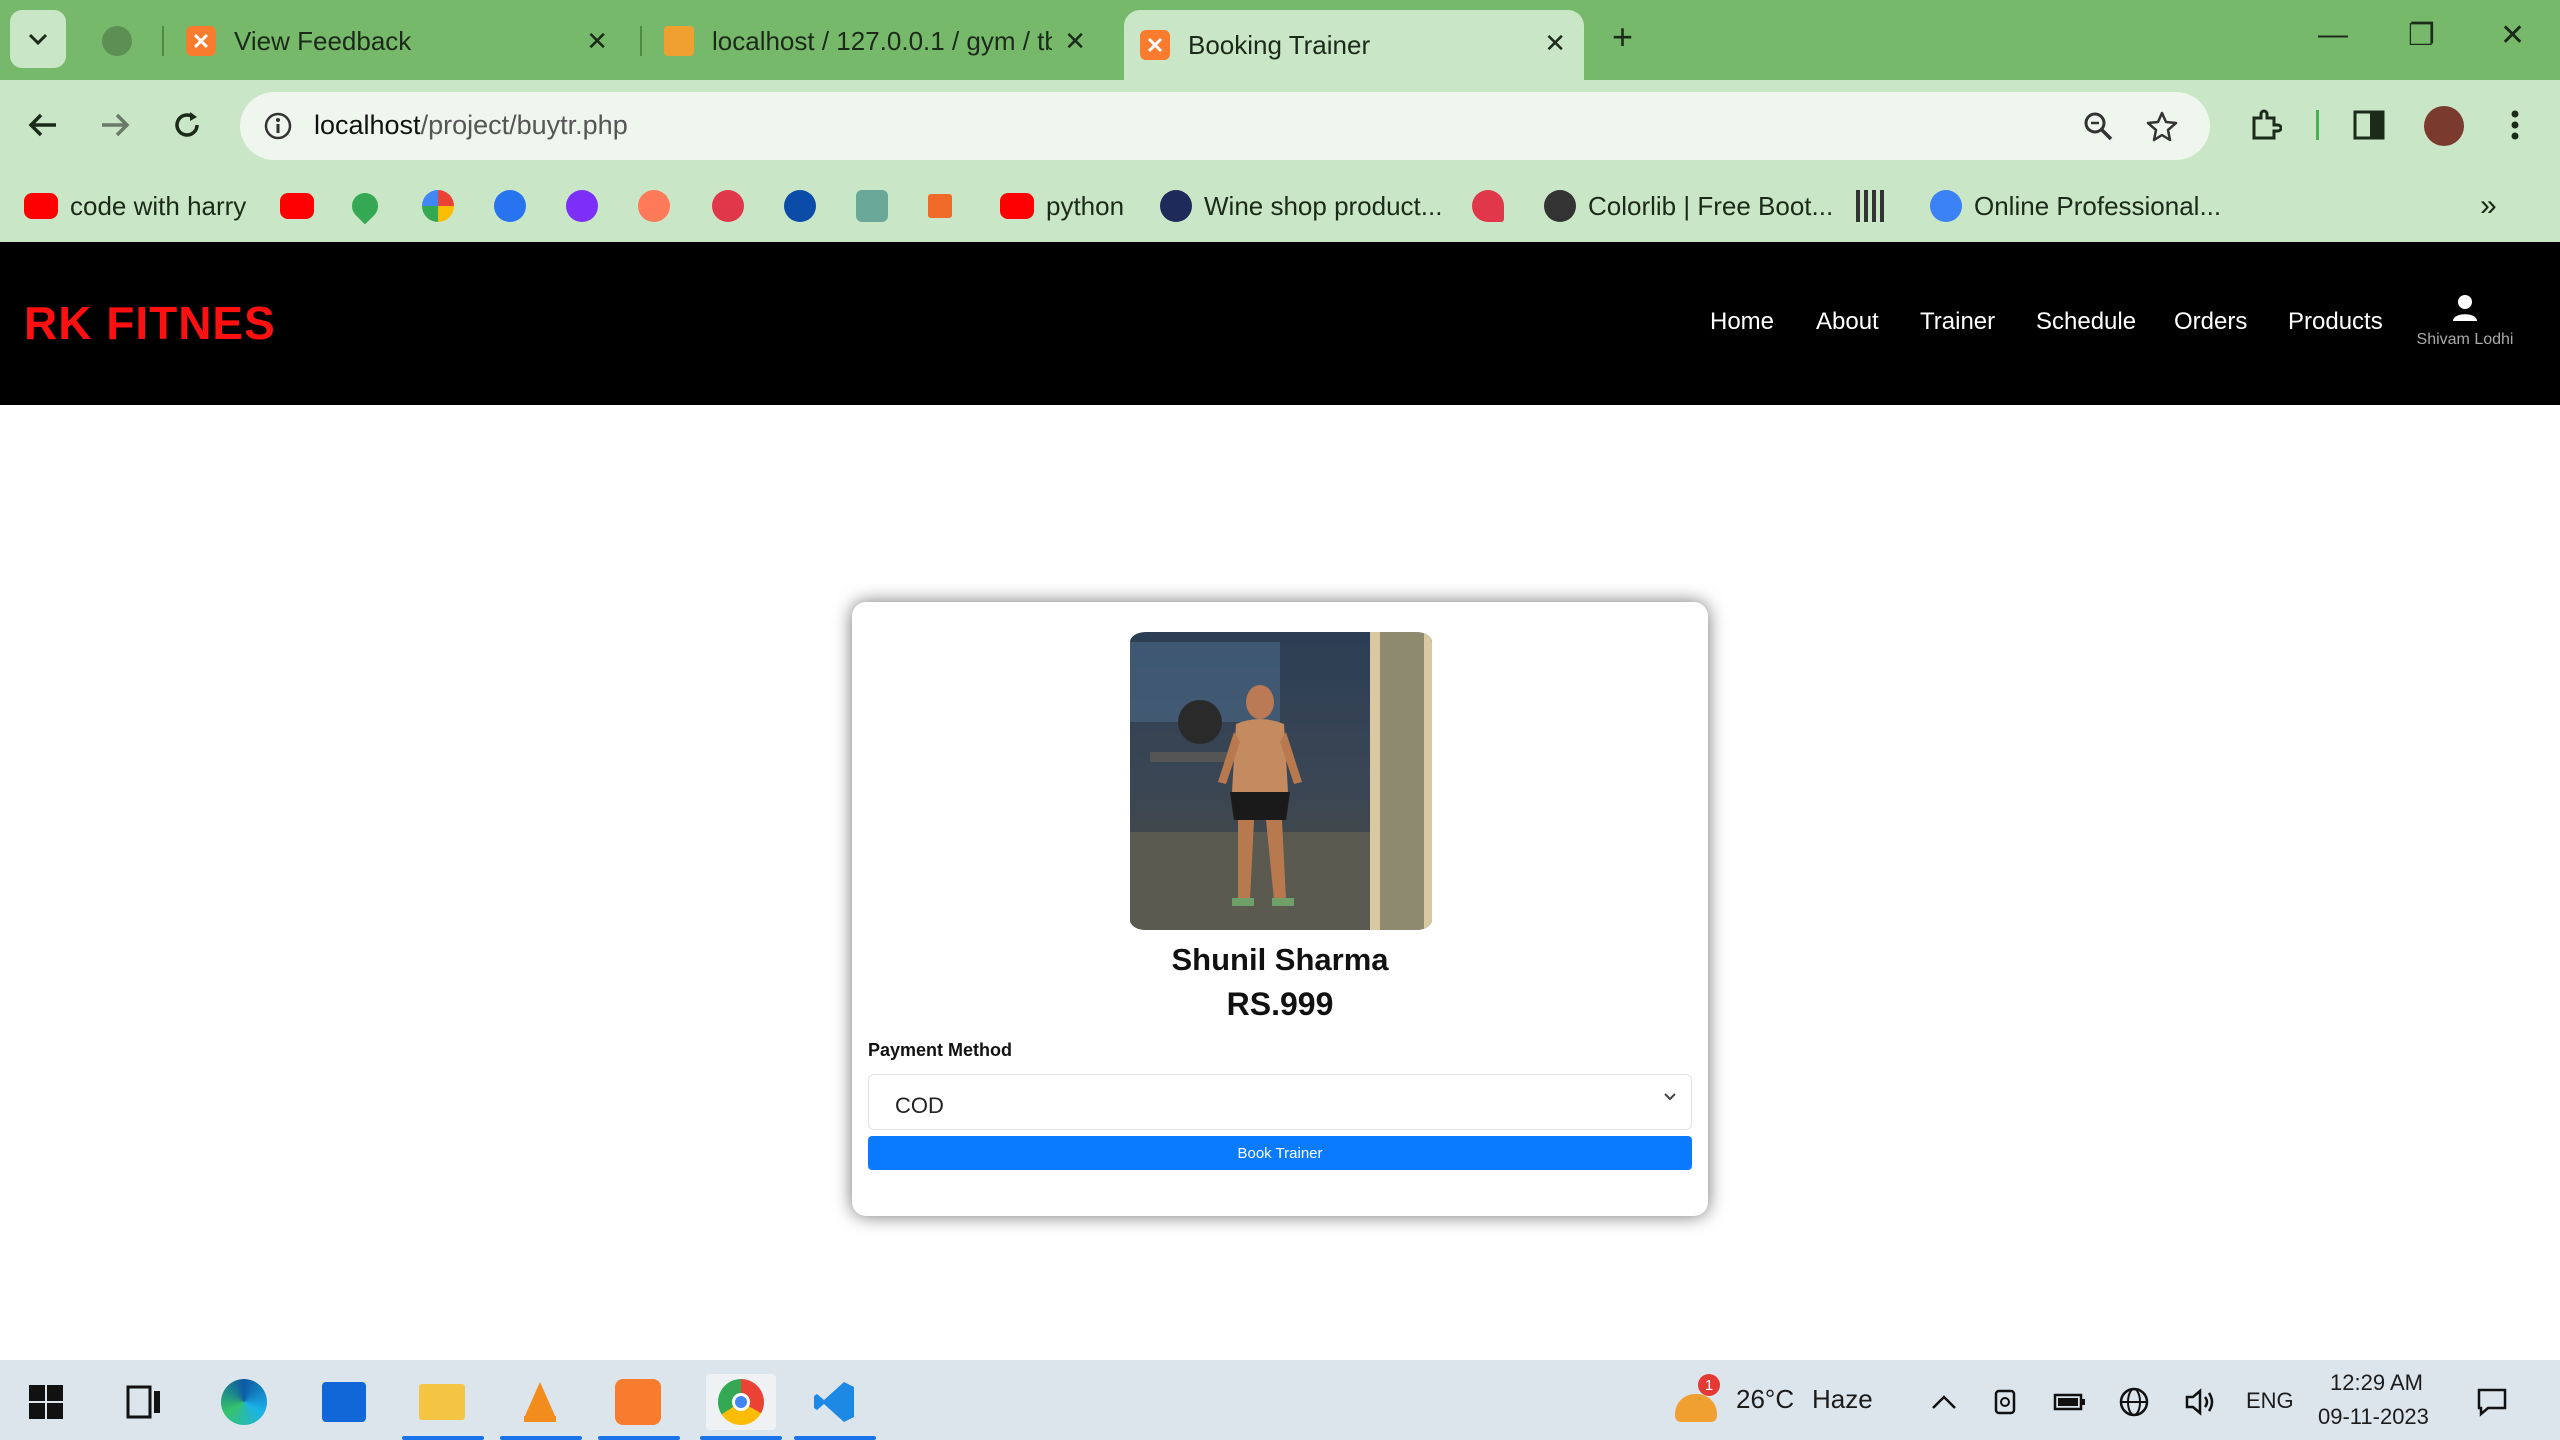 The height and width of the screenshot is (1440, 2560). Describe the element at coordinates (2465, 321) in the screenshot. I see `user-menu: Shivam Lodhi` at that location.